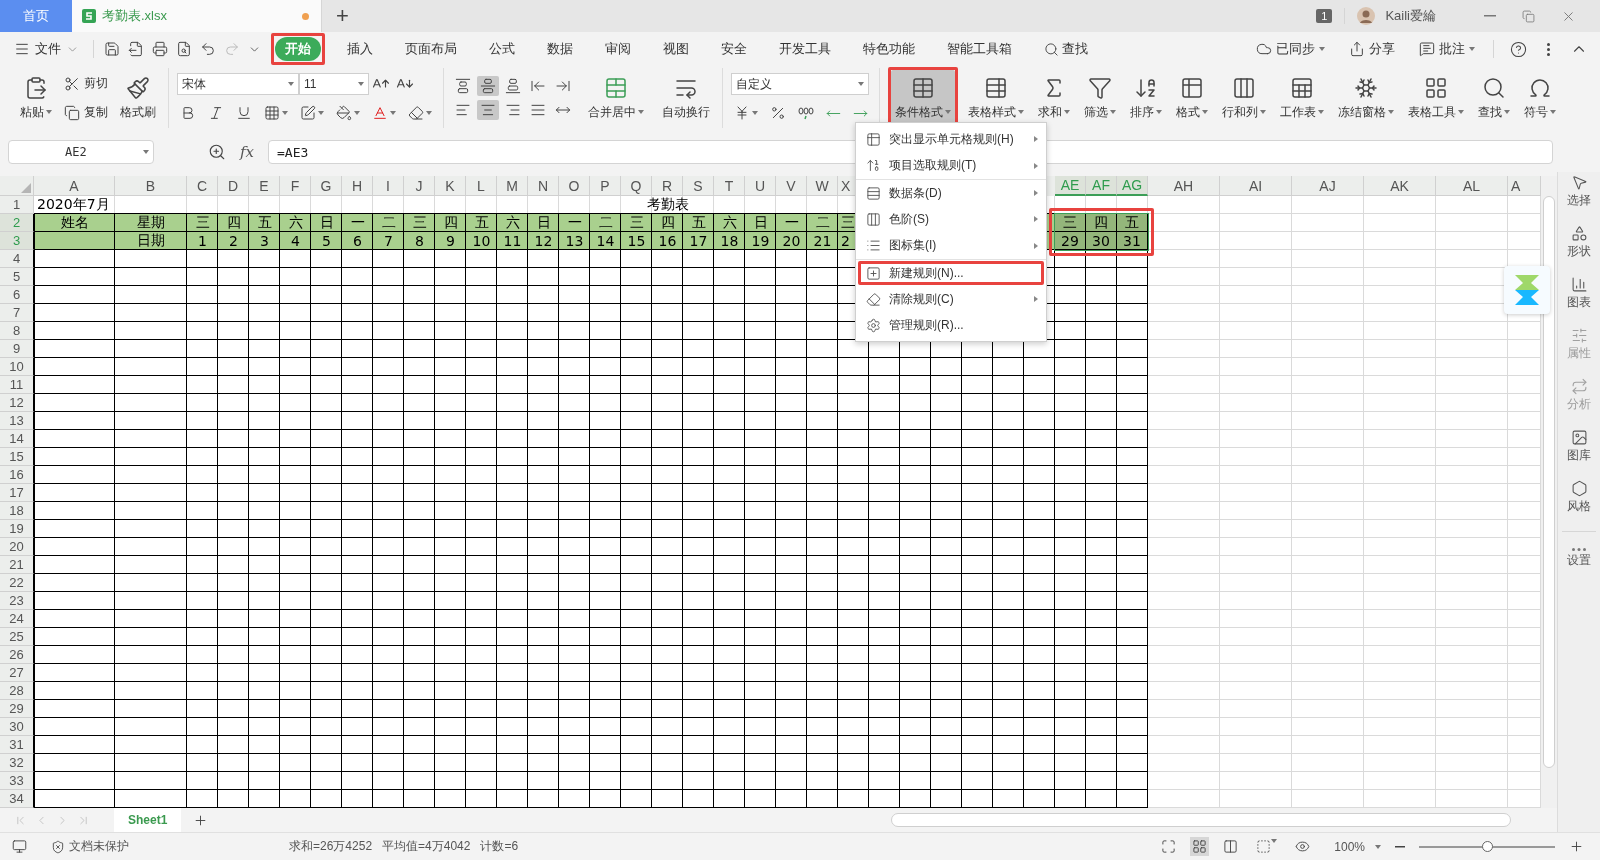  I want to click on sidebar-item: 图库, so click(1579, 446).